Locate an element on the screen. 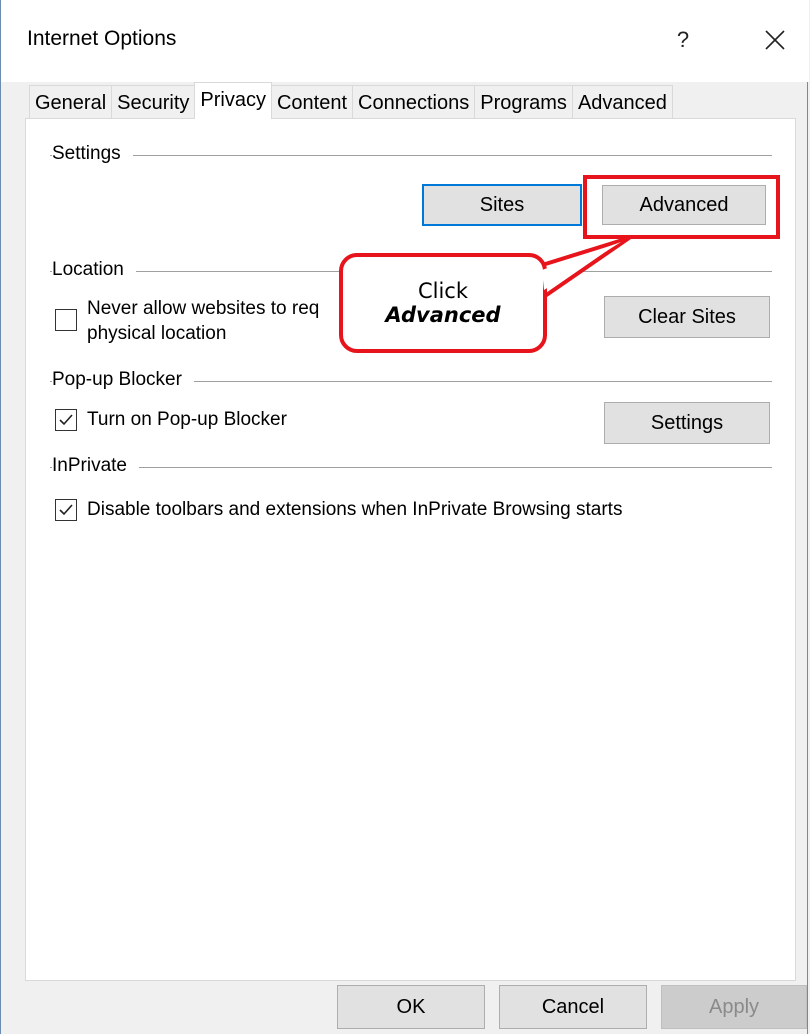 The width and height of the screenshot is (810, 1034). location-checkbox is located at coordinates (66, 320).